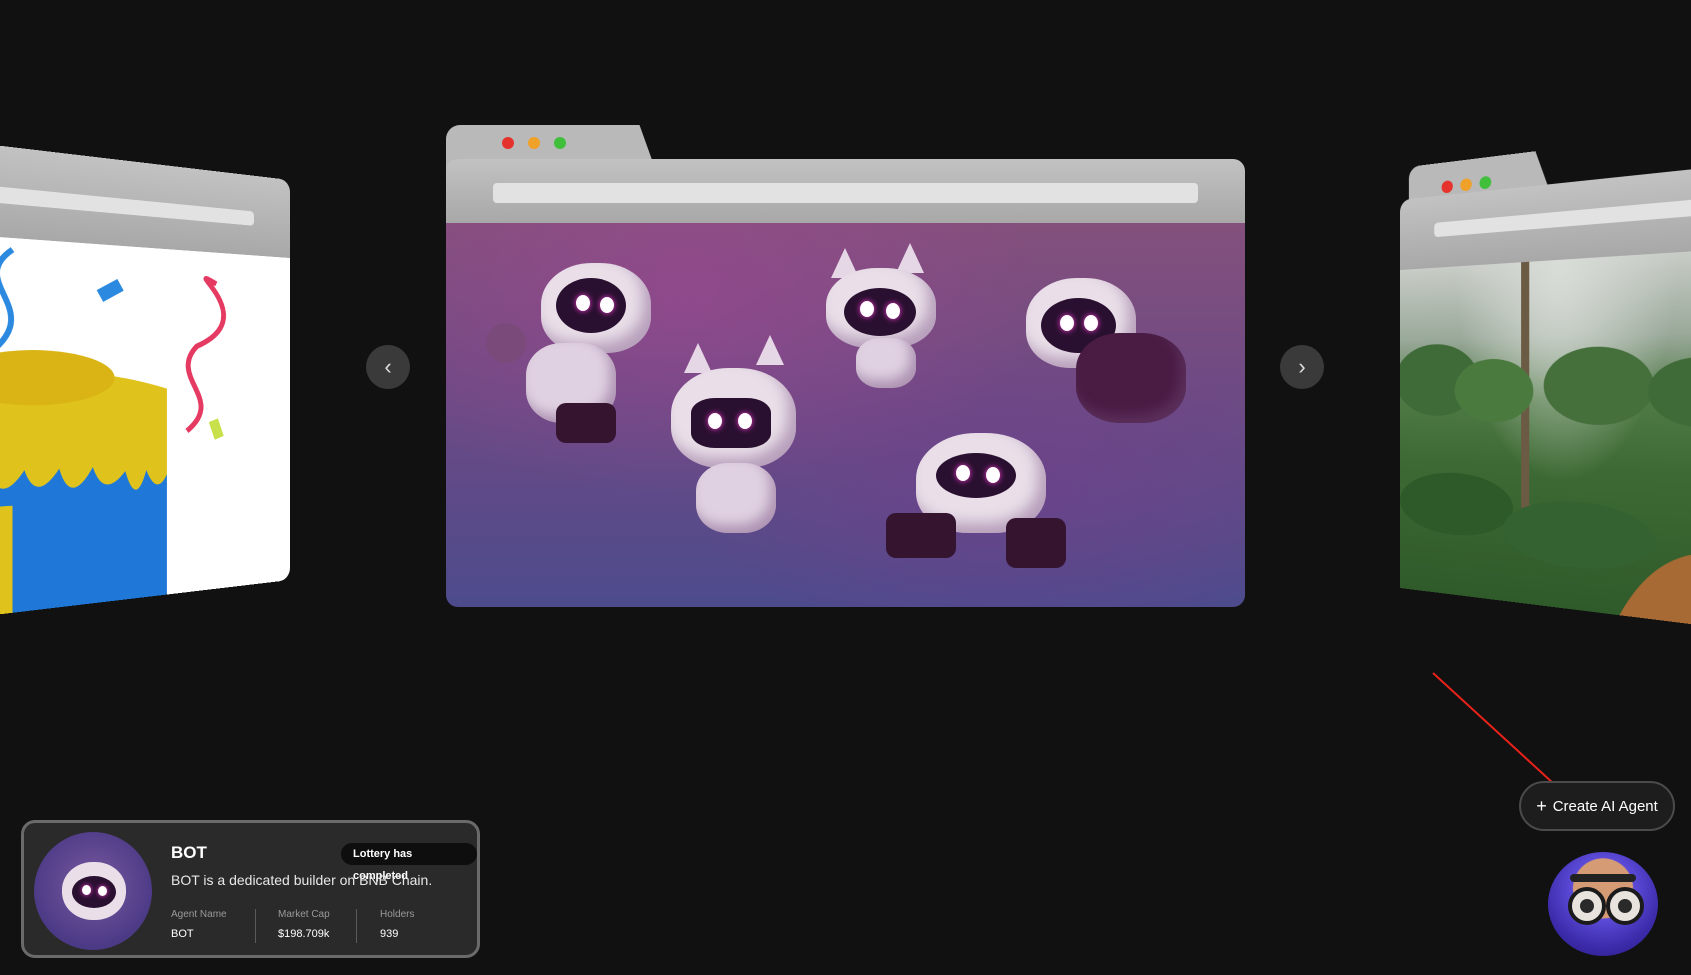  What do you see at coordinates (845, 193) in the screenshot?
I see `address-bar` at bounding box center [845, 193].